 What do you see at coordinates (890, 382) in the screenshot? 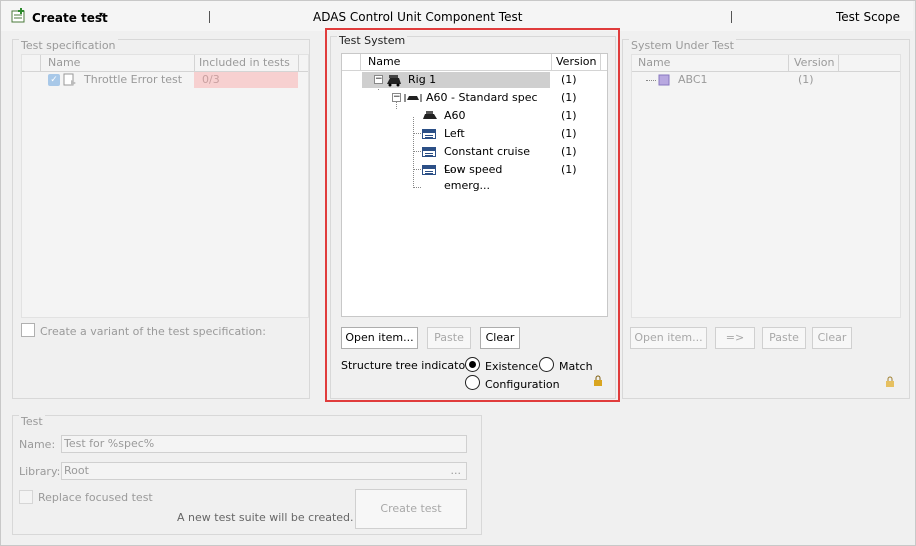
I see `lock-icon` at bounding box center [890, 382].